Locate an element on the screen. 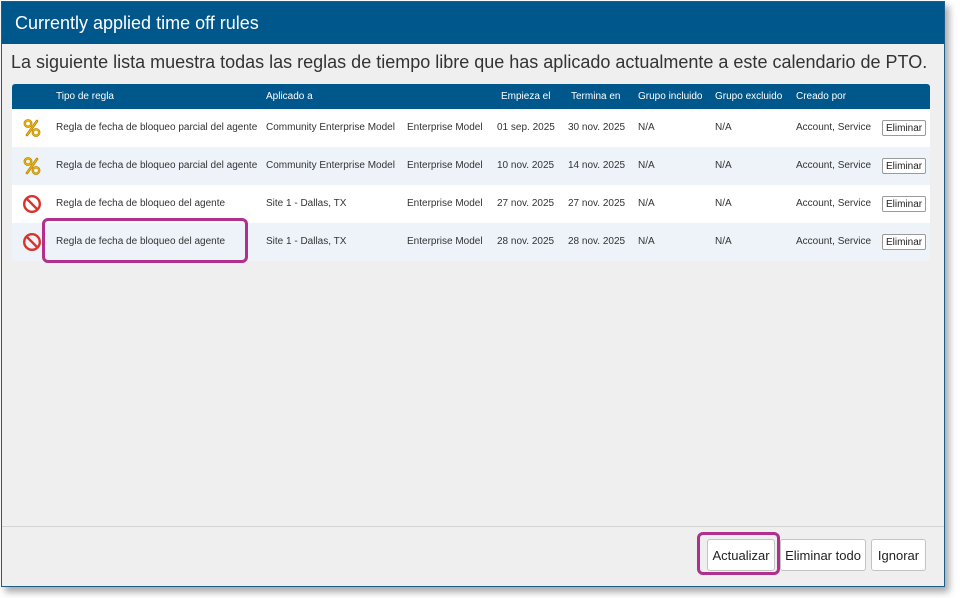  cell-starts: 27 nov. 2025 is located at coordinates (526, 203).